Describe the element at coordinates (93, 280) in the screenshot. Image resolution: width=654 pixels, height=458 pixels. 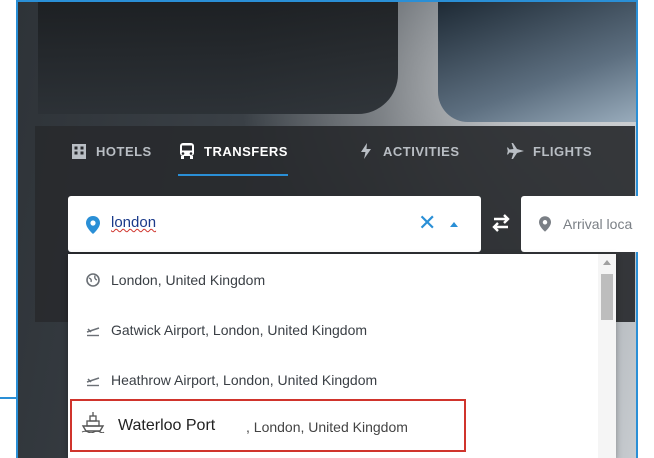
I see `globe-icon` at that location.